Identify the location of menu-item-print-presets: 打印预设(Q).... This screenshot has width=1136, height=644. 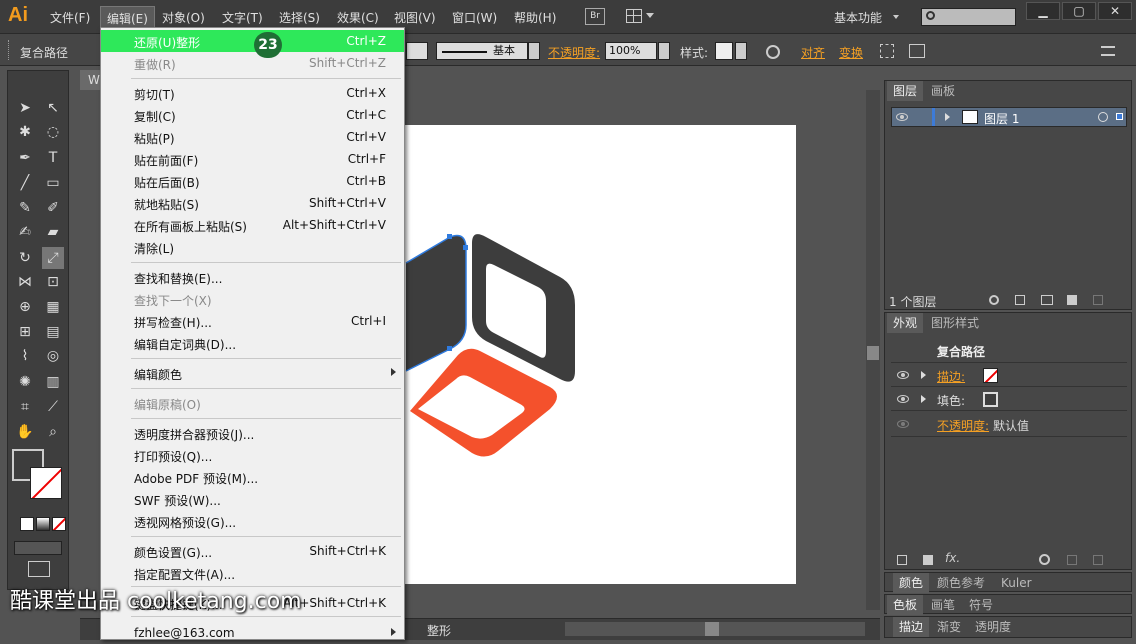
(252, 455).